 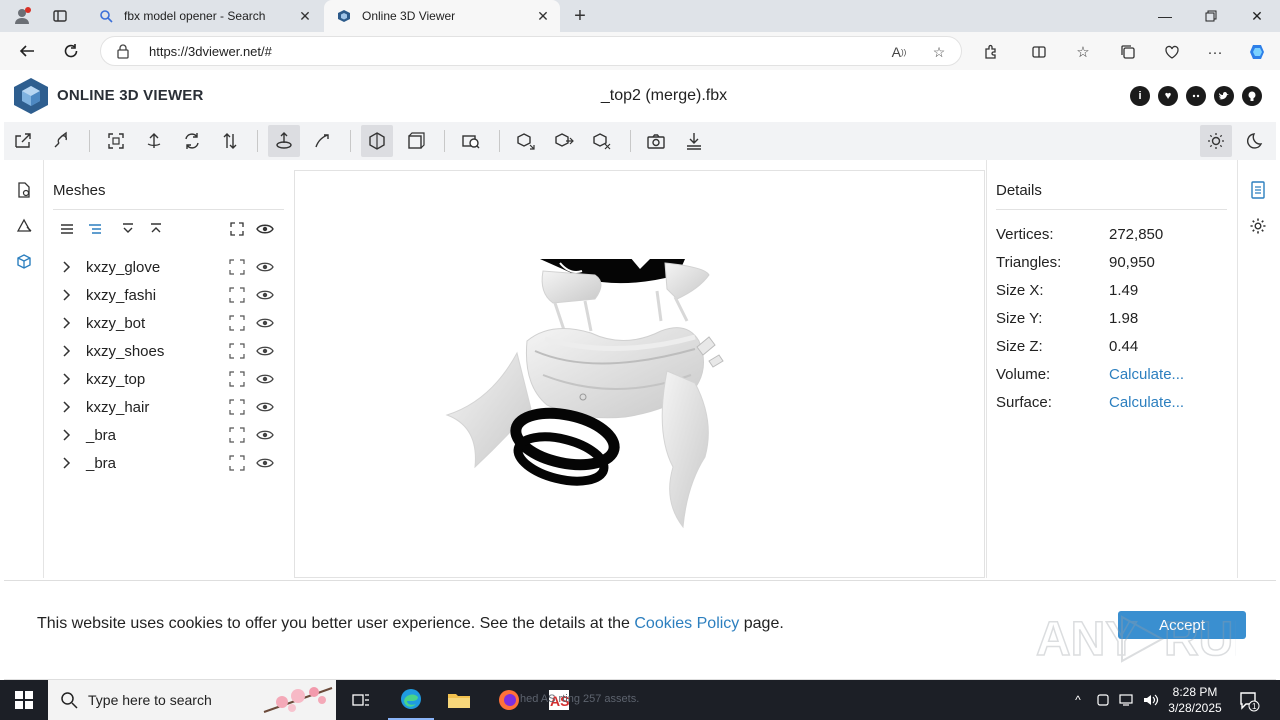 I want to click on export-button, so click(x=694, y=141).